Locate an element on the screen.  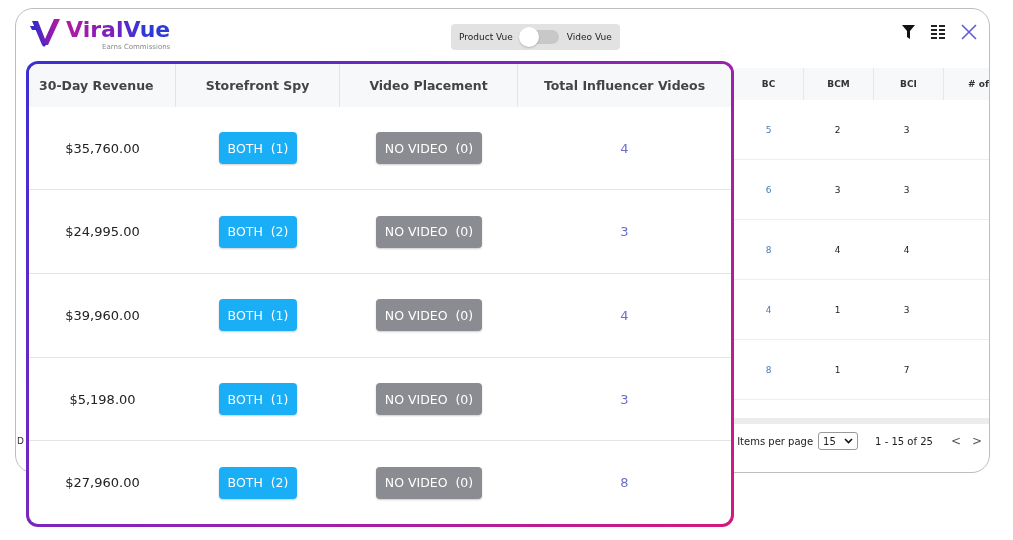
revenue-cell: $5,198.00 is located at coordinates (102, 399).